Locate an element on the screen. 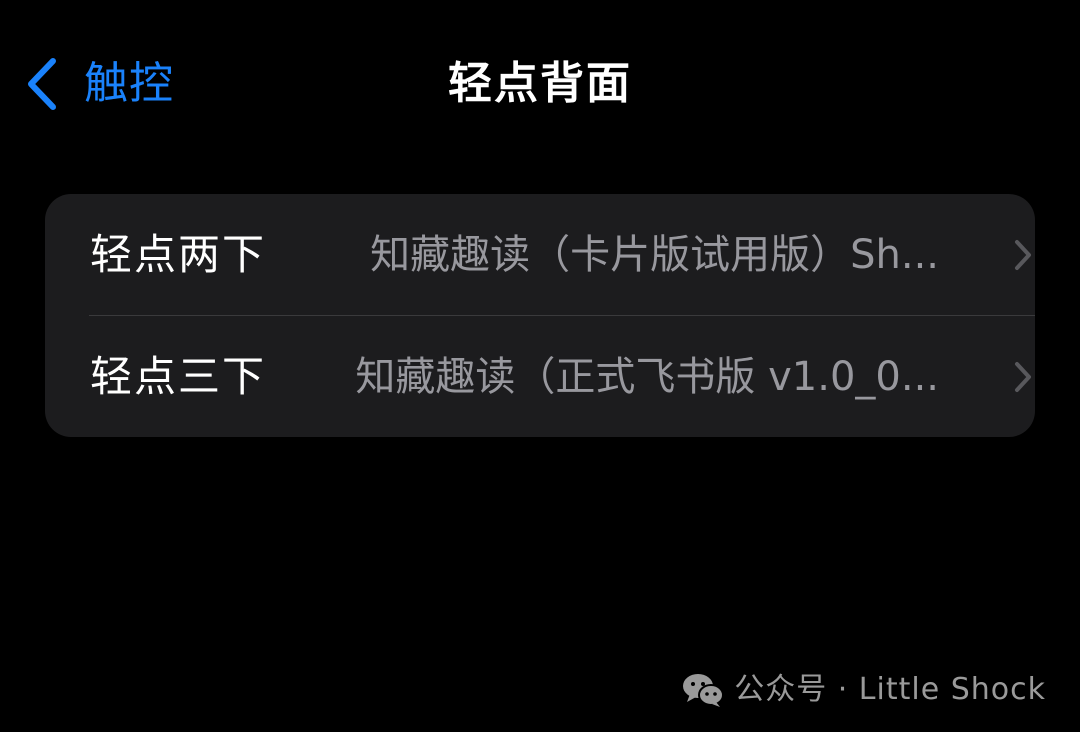 The width and height of the screenshot is (1080, 732). page-title: 轻点背面 is located at coordinates (540, 83).